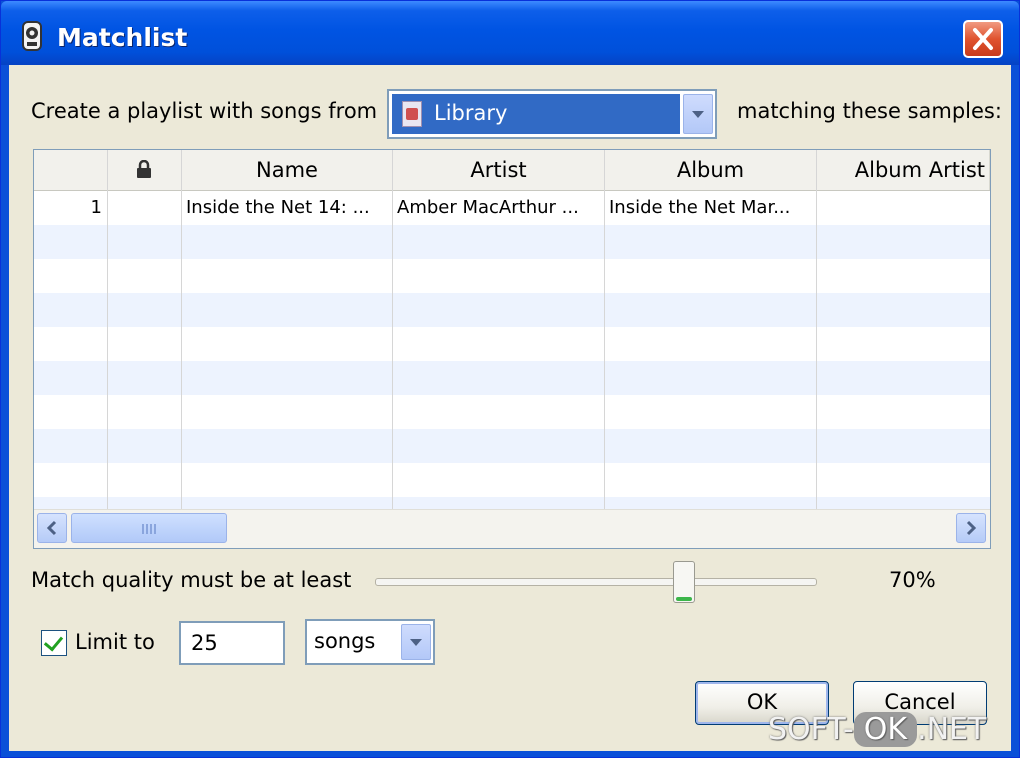 The image size is (1020, 758). I want to click on row-index: 1, so click(96, 207).